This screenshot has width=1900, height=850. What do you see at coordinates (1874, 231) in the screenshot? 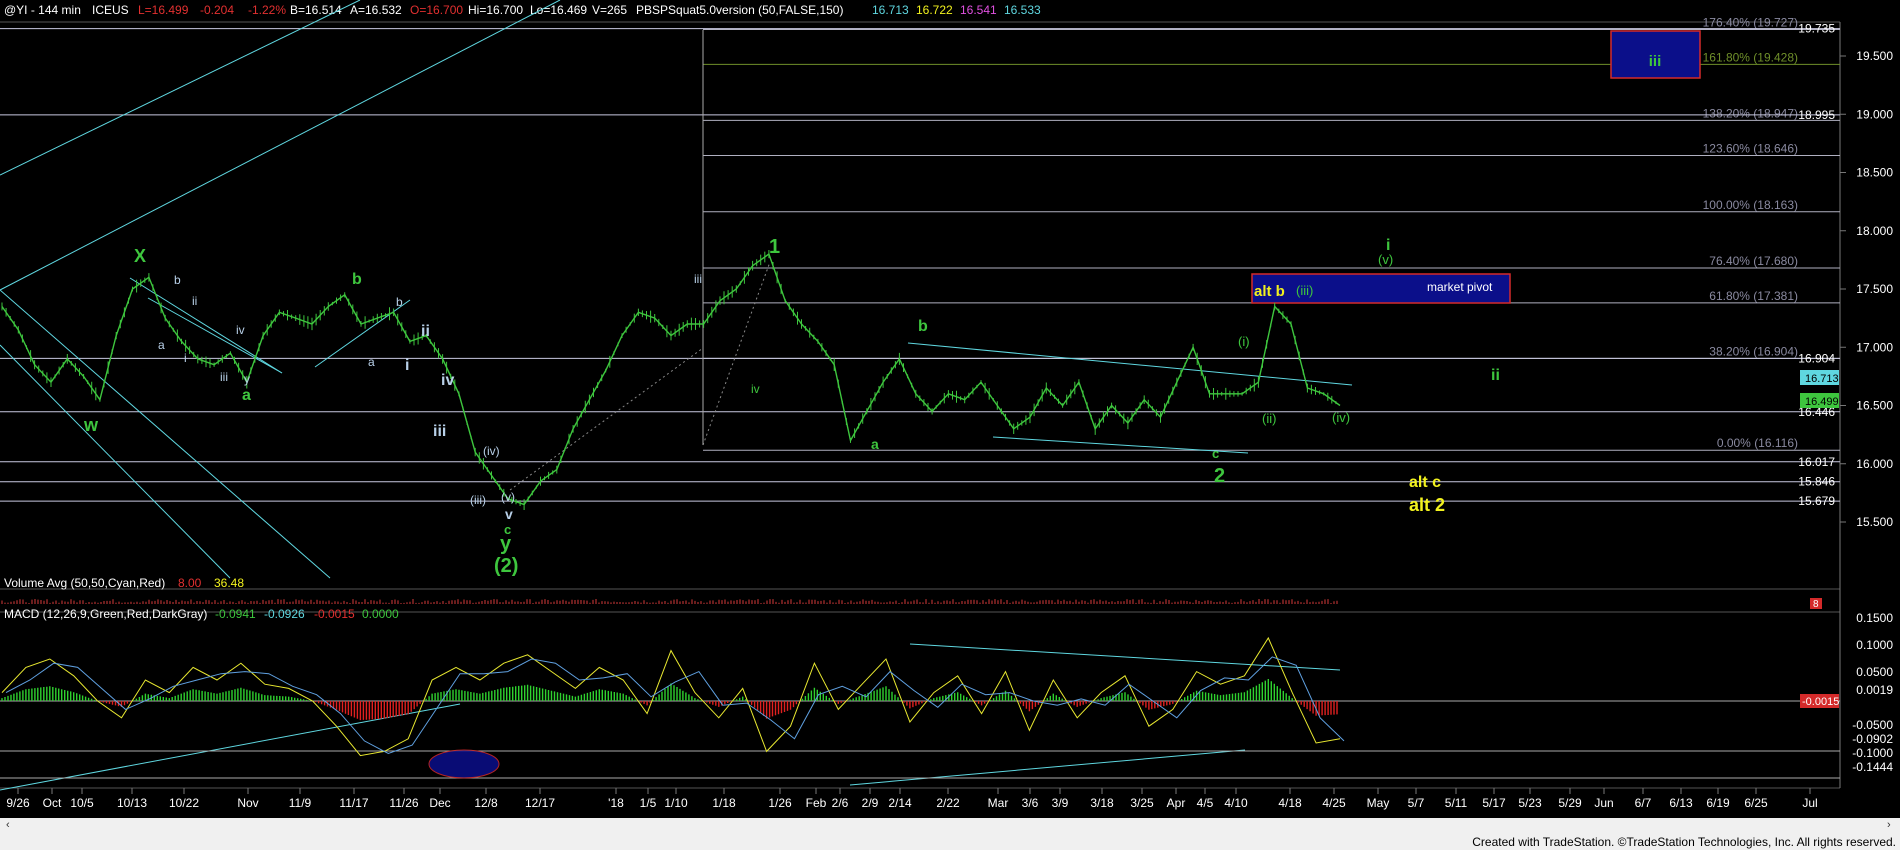
I see `y-tick-label-5: 18.000` at bounding box center [1874, 231].